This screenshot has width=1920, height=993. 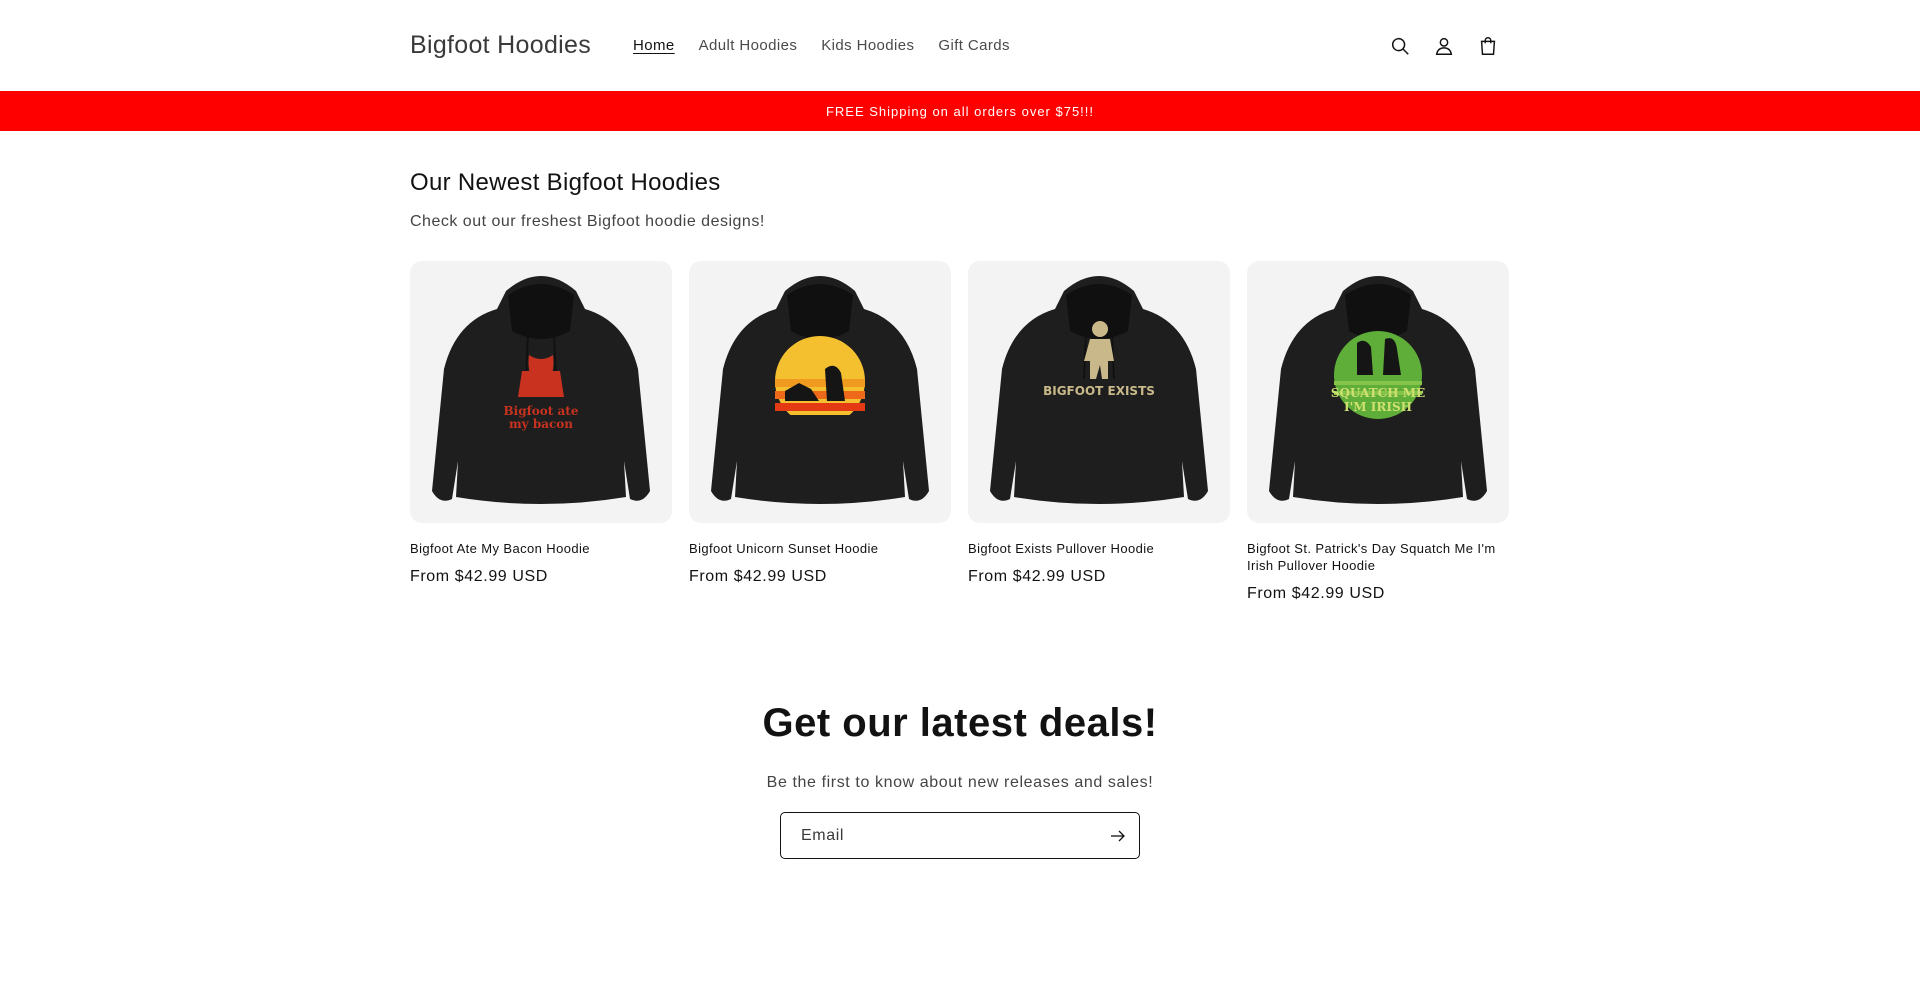 I want to click on product-image: BIGFOOT EXISTS, so click(x=1099, y=392).